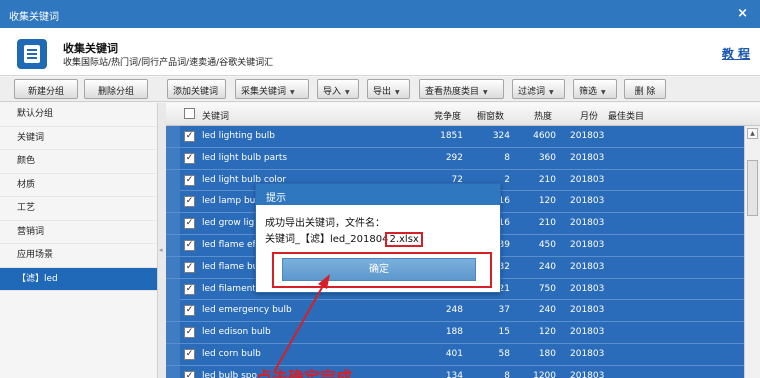 The image size is (760, 378). What do you see at coordinates (327, 239) in the screenshot?
I see `filename-prefix: 关键词_【滤】led_201804` at bounding box center [327, 239].